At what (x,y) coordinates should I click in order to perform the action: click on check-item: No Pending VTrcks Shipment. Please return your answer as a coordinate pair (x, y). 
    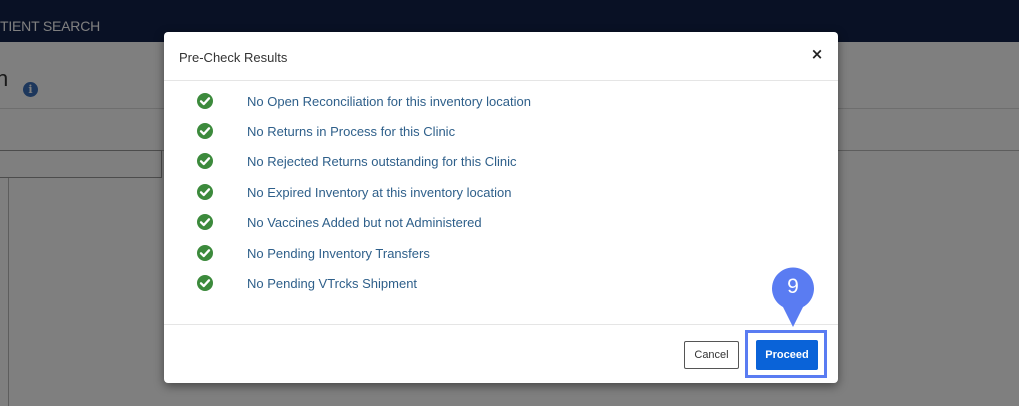
    Looking at the image, I should click on (501, 284).